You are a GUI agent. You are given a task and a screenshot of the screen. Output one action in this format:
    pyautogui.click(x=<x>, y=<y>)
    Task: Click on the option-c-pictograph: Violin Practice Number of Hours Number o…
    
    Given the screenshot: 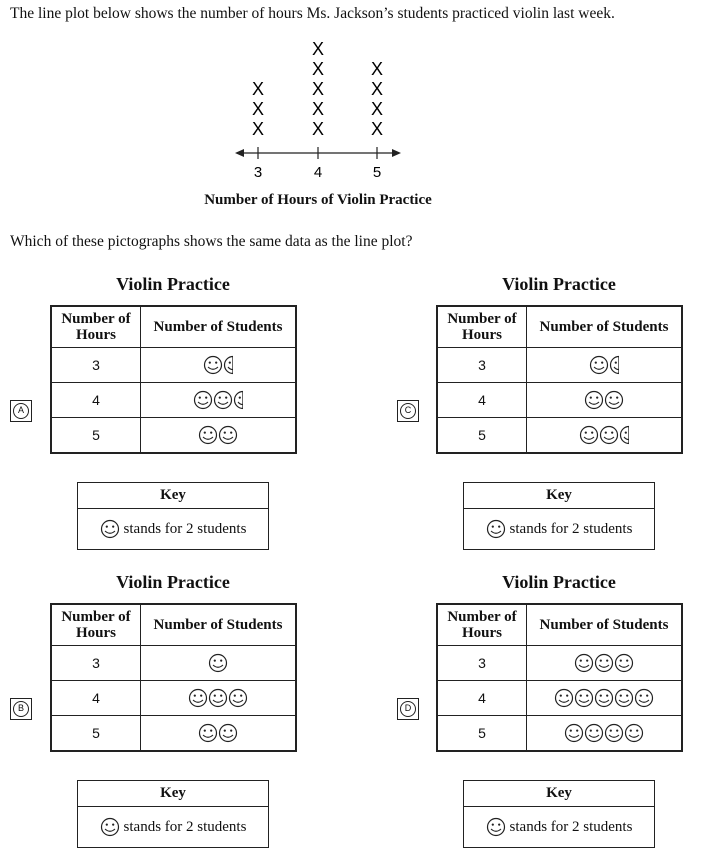 What is the action you would take?
    pyautogui.click(x=559, y=364)
    